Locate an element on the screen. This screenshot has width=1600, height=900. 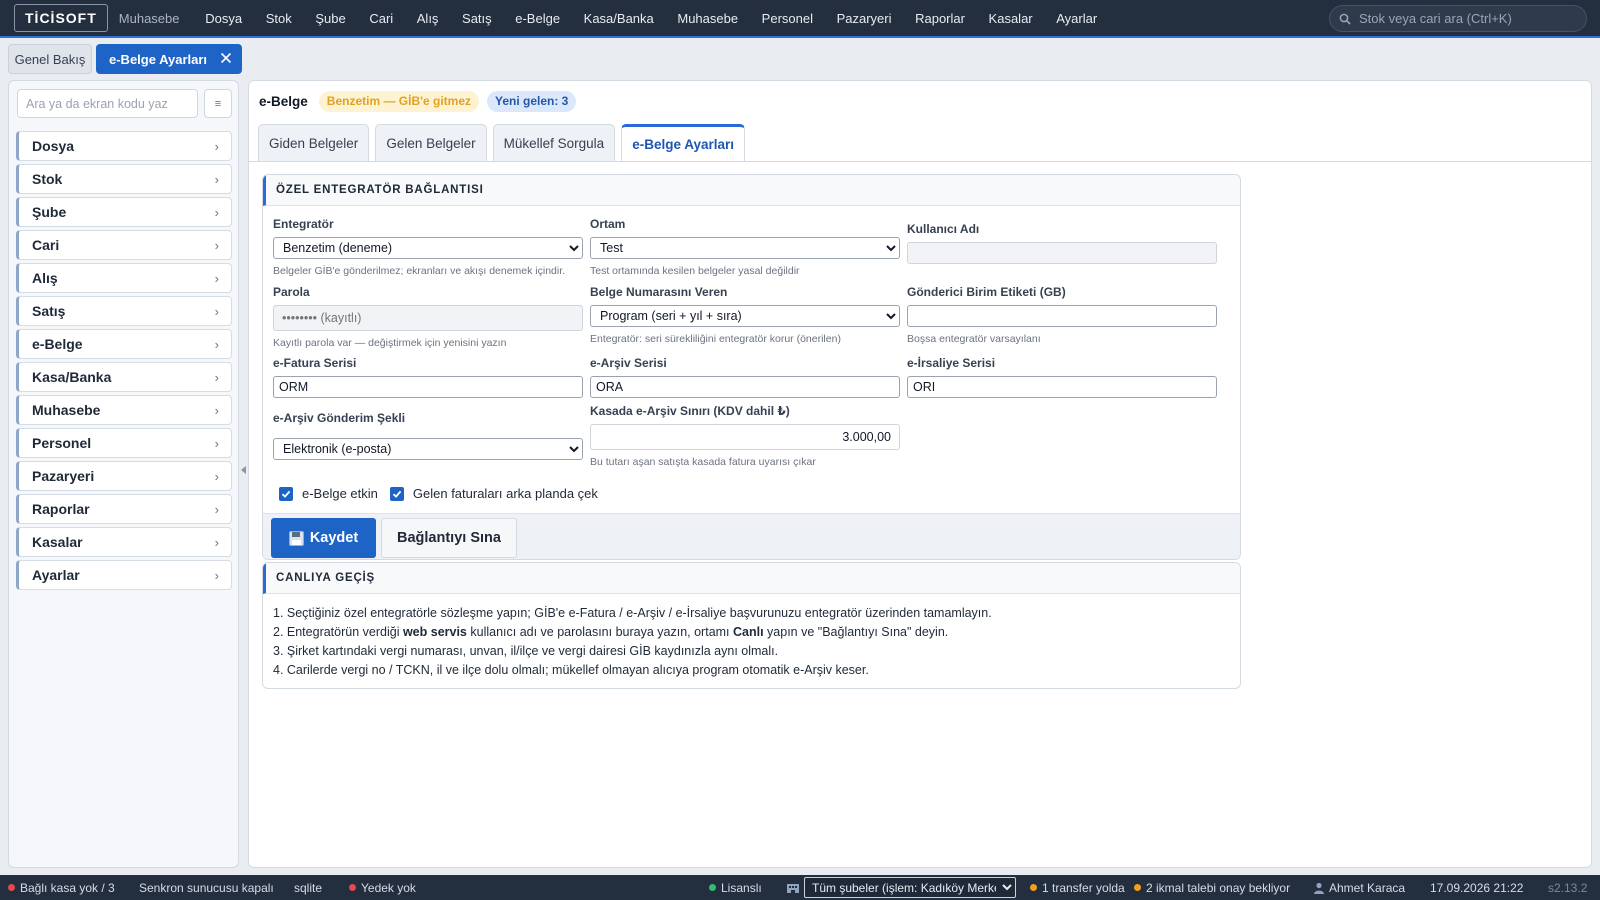
status-dot-green is located at coordinates (712, 887).